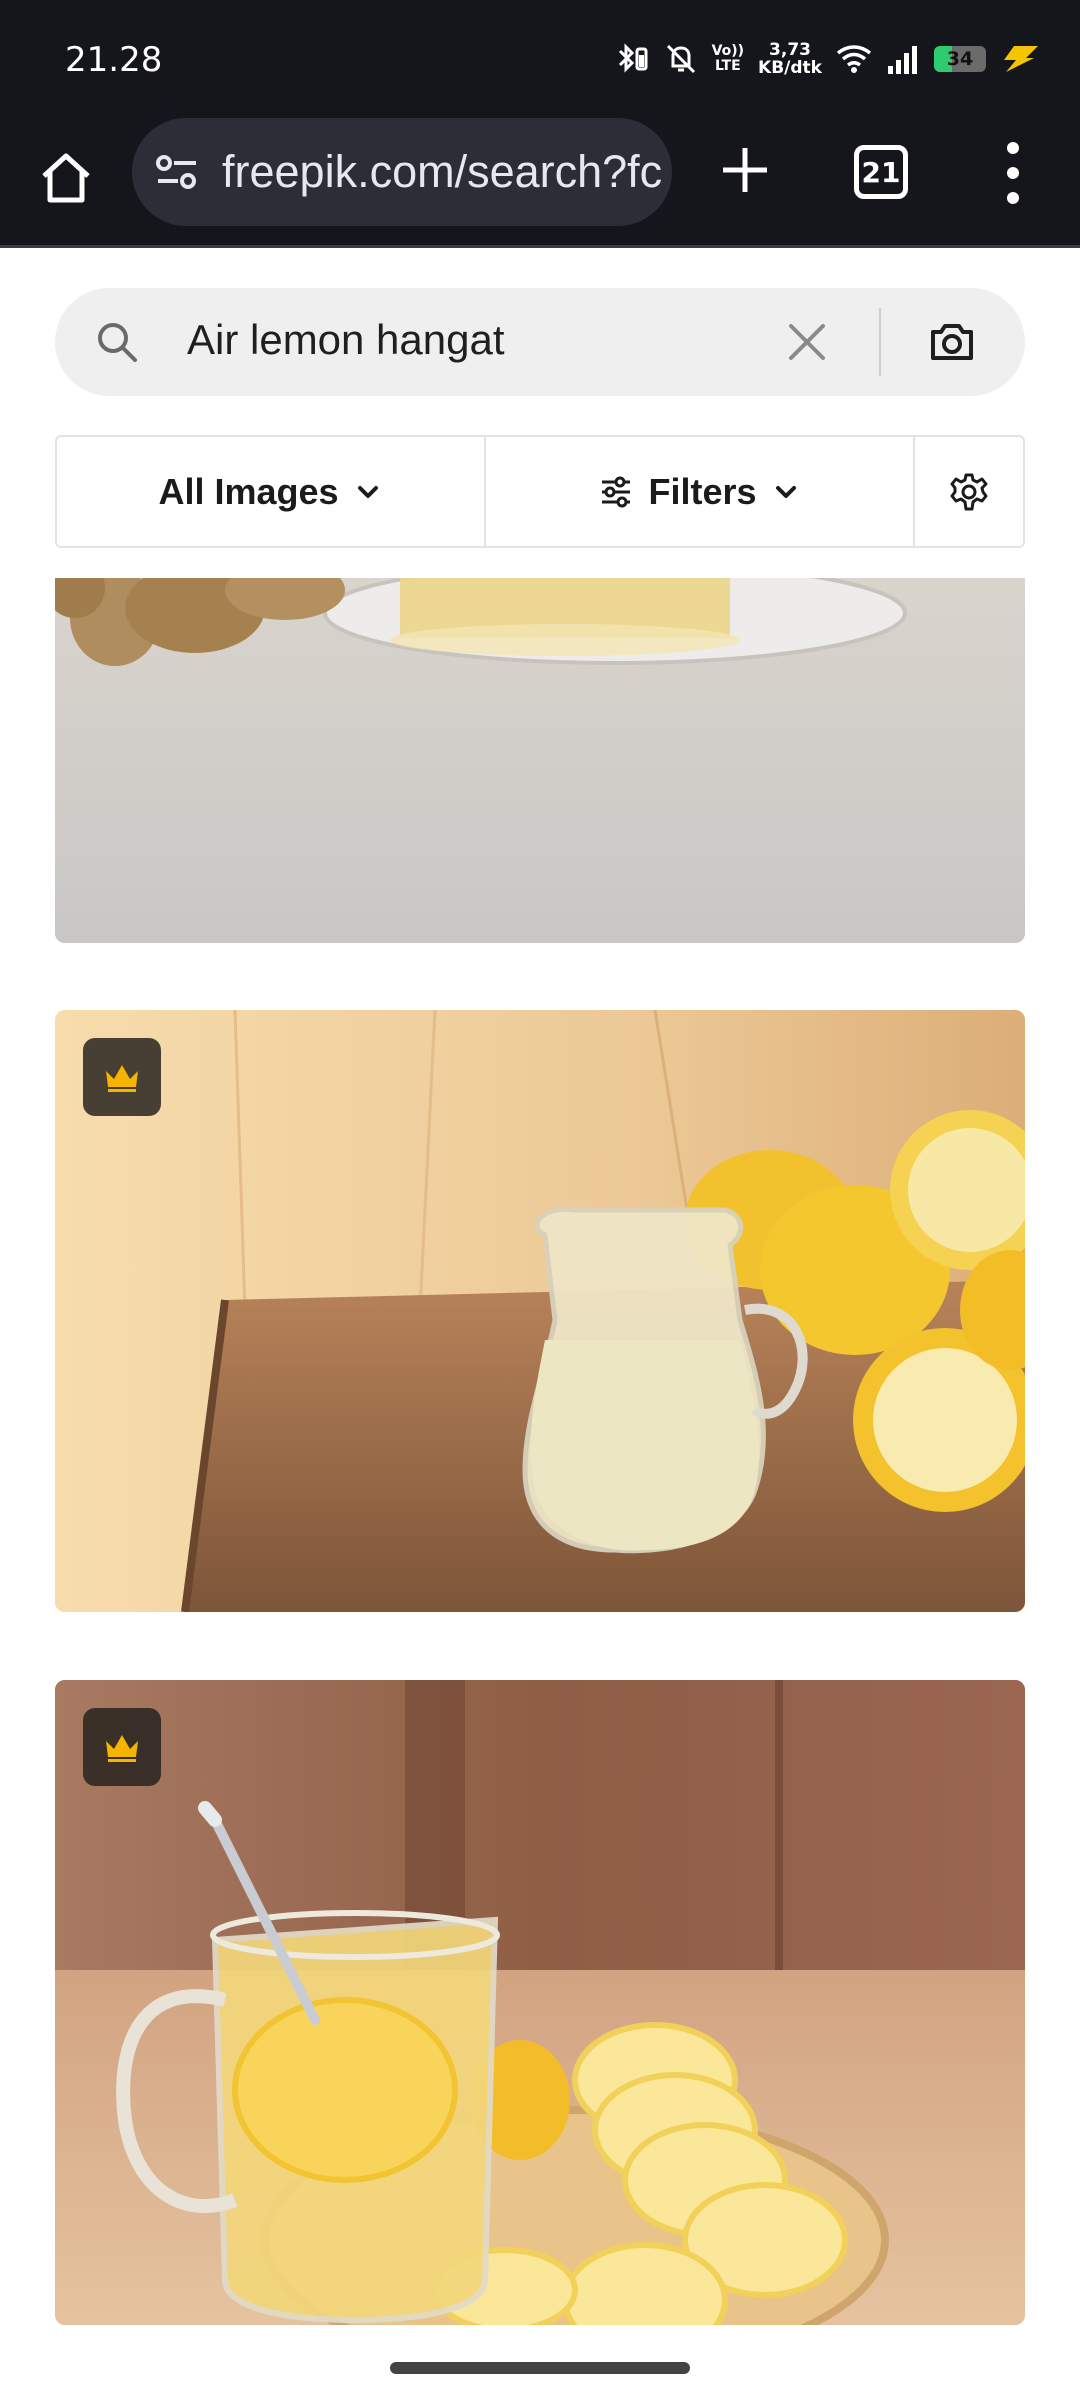 This screenshot has width=1080, height=2400. I want to click on filters-dropdown: Filters, so click(700, 491).